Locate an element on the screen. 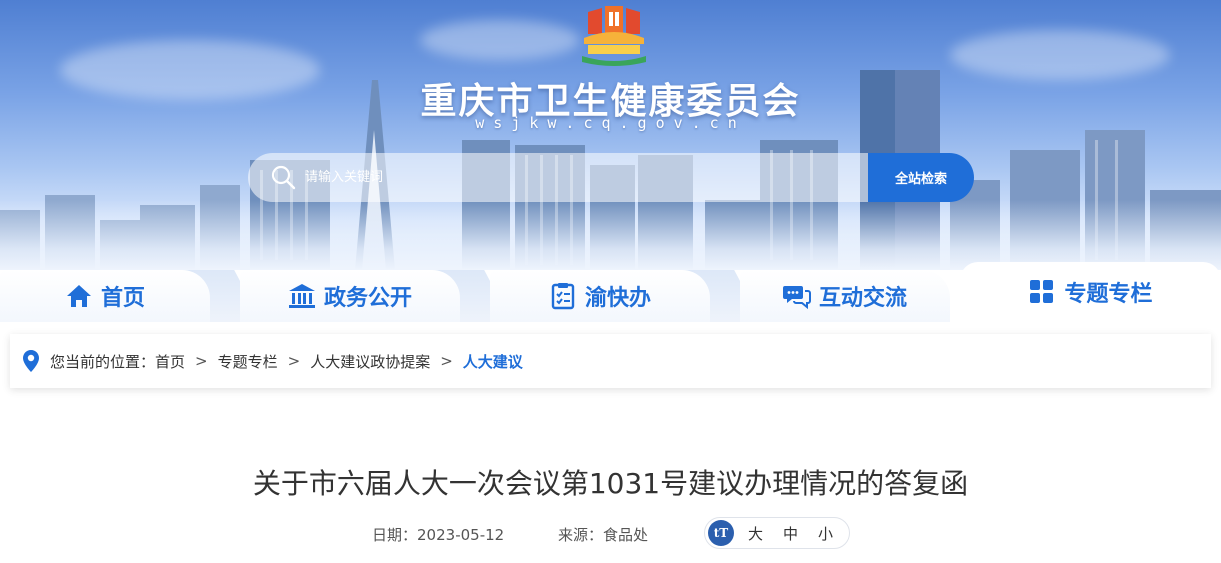 This screenshot has height=563, width=1221. breadcrumb-prefix: 您当前的位置： is located at coordinates (103, 361).